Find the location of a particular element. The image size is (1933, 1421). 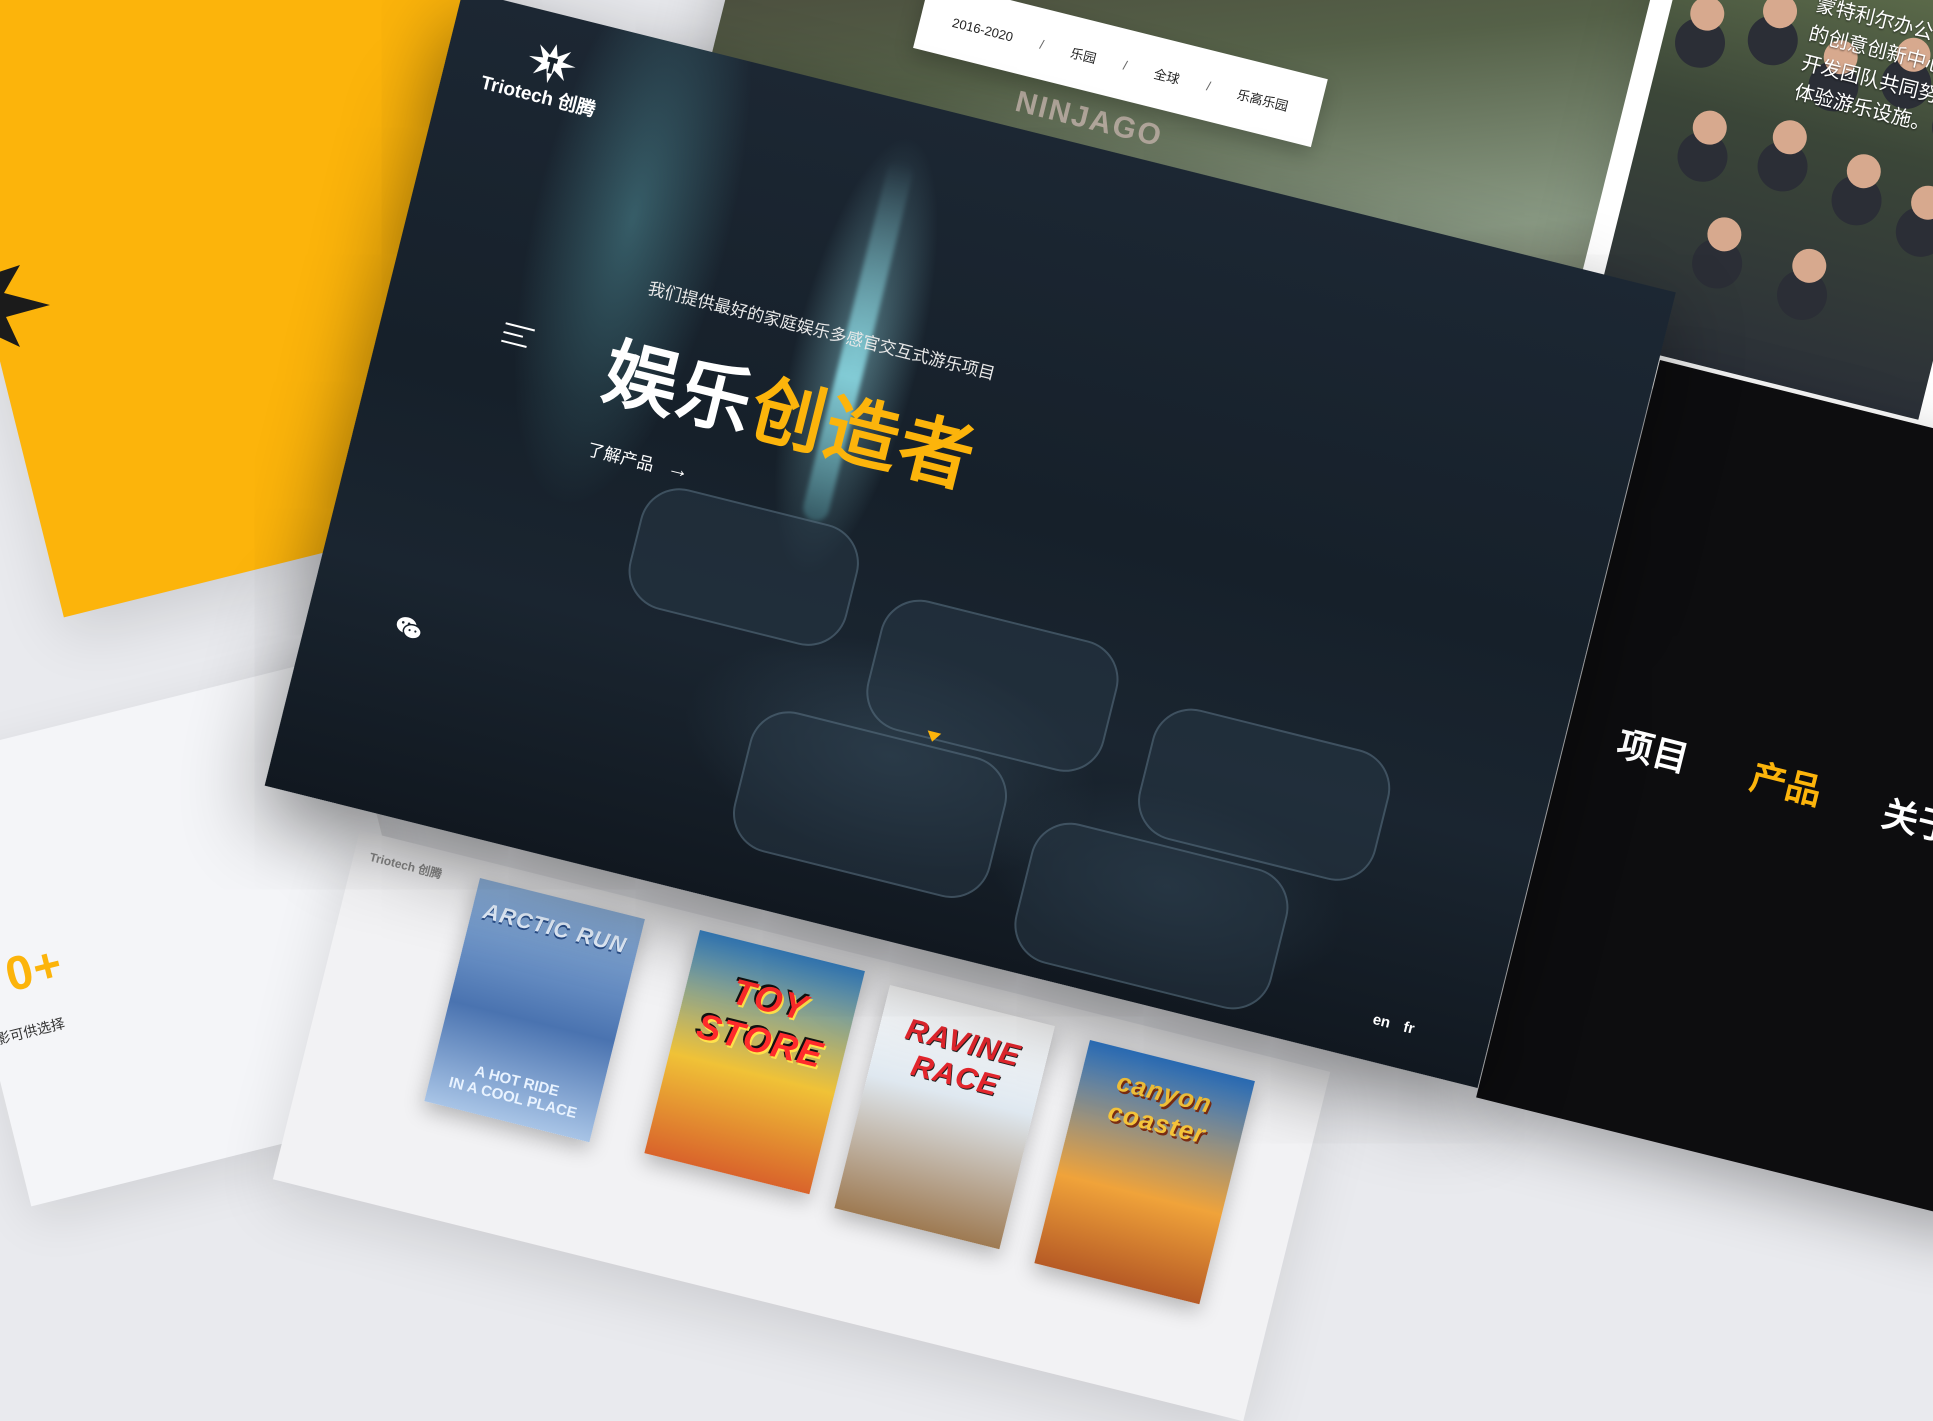

hamburger-menu-icon is located at coordinates (517, 338).